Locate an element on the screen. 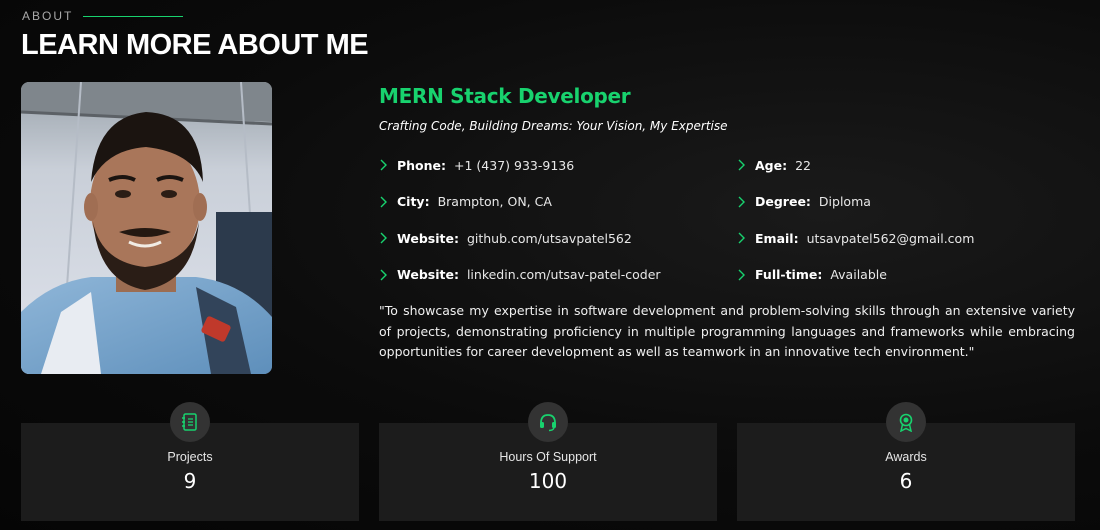  stat-label: Projects is located at coordinates (190, 457).